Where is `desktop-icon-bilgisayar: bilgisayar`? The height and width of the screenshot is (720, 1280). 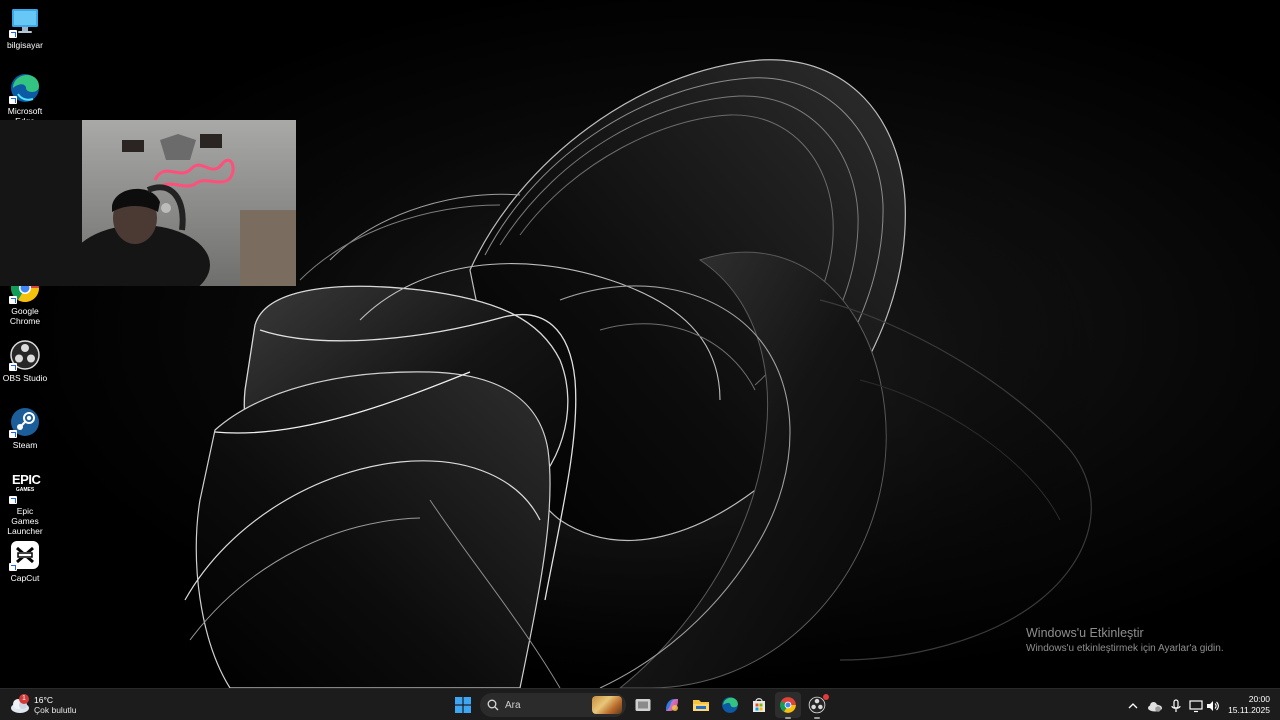
desktop-icon-bilgisayar: bilgisayar is located at coordinates (25, 28).